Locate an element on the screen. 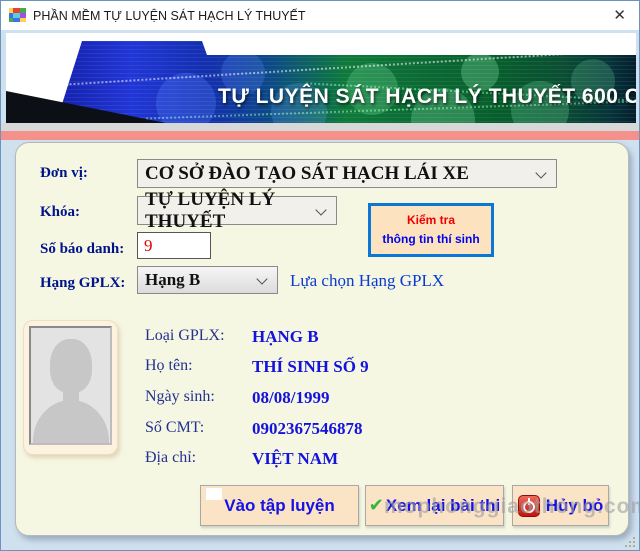 Image resolution: width=640 pixels, height=551 pixels. banner-title: TỰ LUYỆN SÁT HẠCH LÝ THUYẾT 600 CÂU is located at coordinates (427, 96).